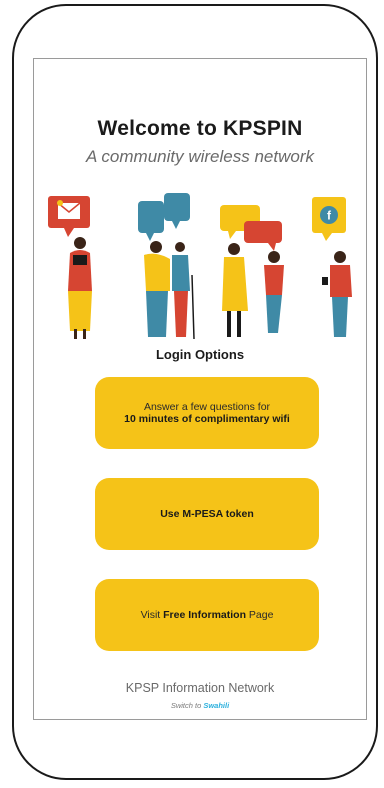 The height and width of the screenshot is (788, 384). Describe the element at coordinates (200, 688) in the screenshot. I see `network-name: KPSP Information Network` at that location.